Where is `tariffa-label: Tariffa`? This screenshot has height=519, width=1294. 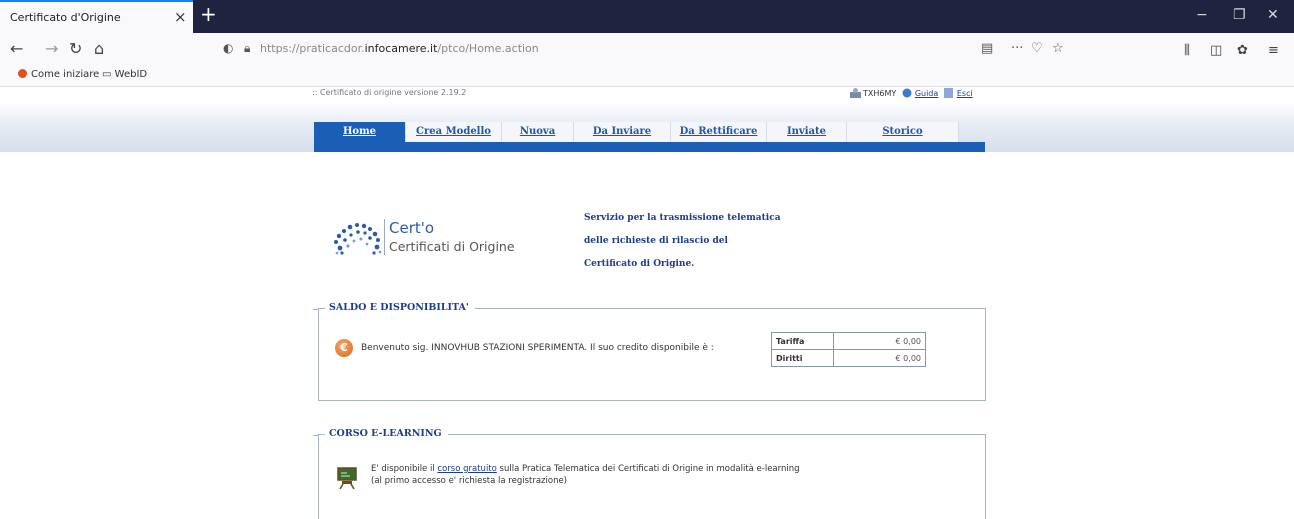 tariffa-label: Tariffa is located at coordinates (802, 341).